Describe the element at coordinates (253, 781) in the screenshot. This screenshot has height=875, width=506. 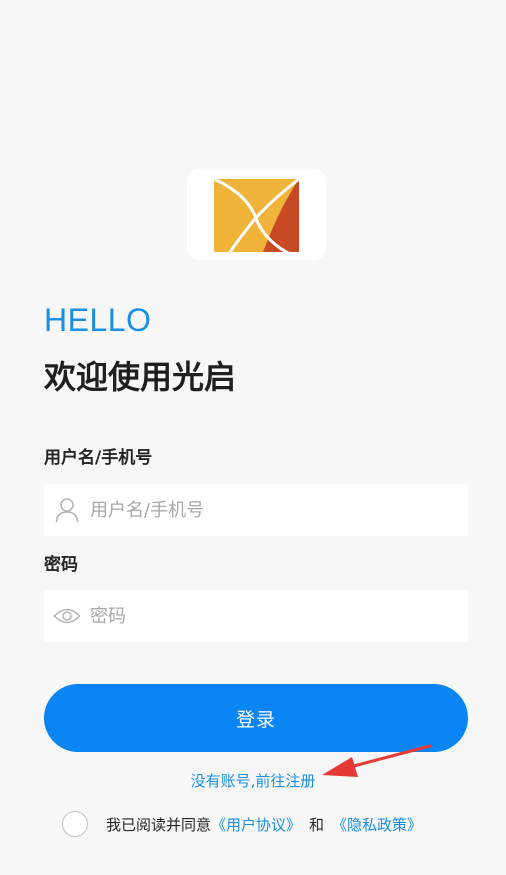
I see `register-link: 没有账号,前往注册` at that location.